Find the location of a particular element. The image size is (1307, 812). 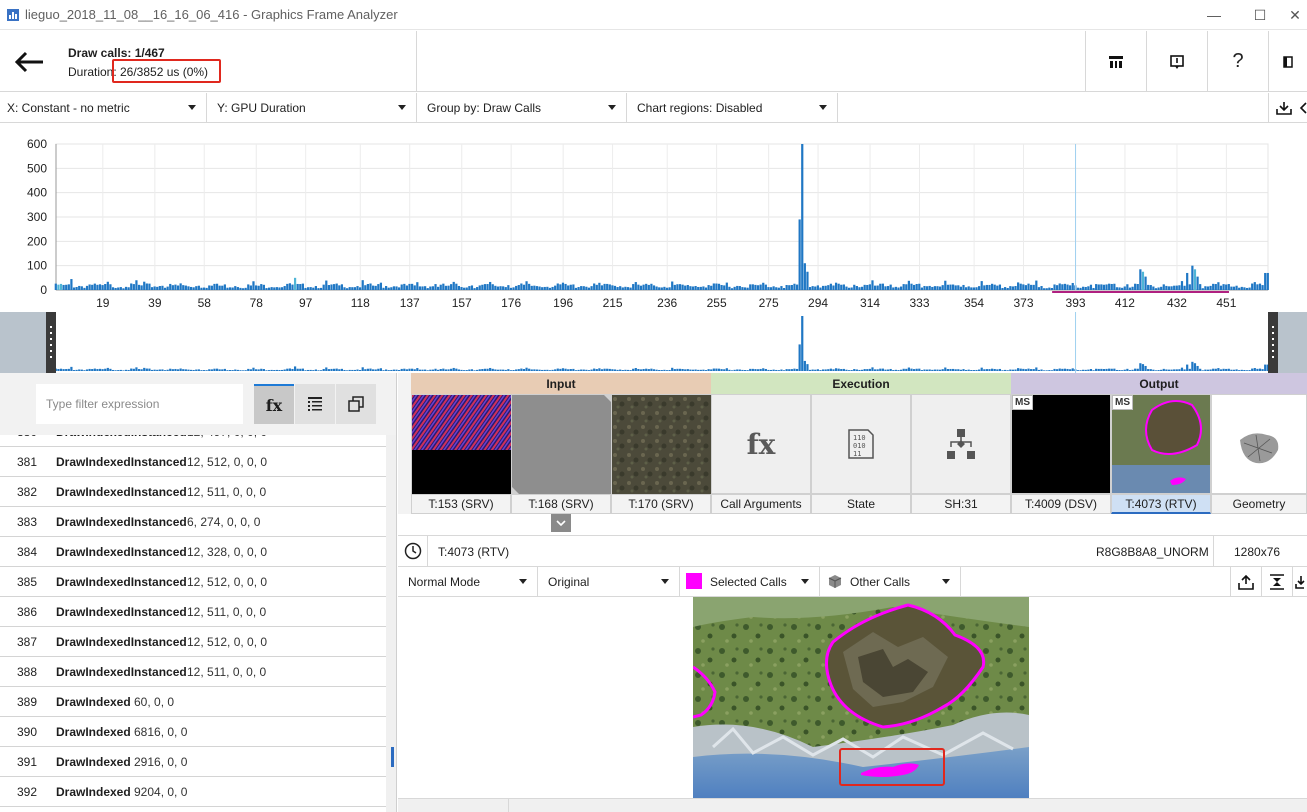

minimize-button: — is located at coordinates (1214, 15).